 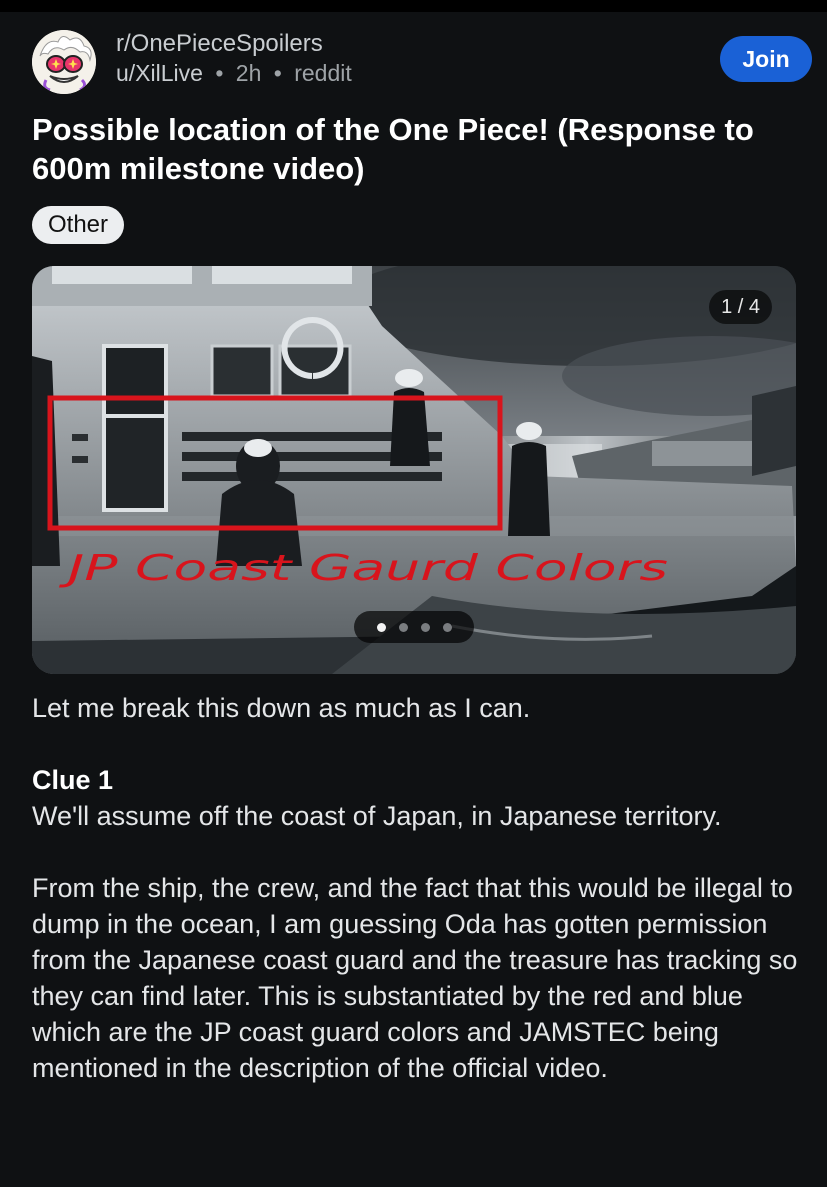 What do you see at coordinates (78, 225) in the screenshot?
I see `post-flair: Other` at bounding box center [78, 225].